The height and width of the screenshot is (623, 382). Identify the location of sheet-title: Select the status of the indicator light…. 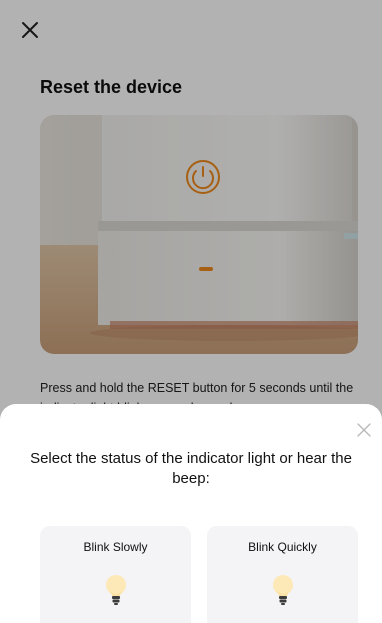
(191, 468).